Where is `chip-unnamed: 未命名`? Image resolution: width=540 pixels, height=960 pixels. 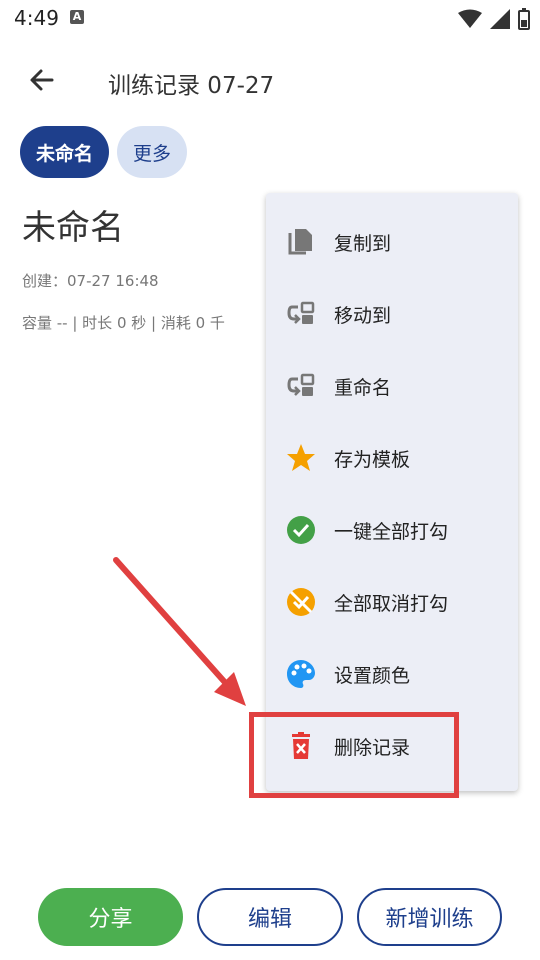 chip-unnamed: 未命名 is located at coordinates (65, 152).